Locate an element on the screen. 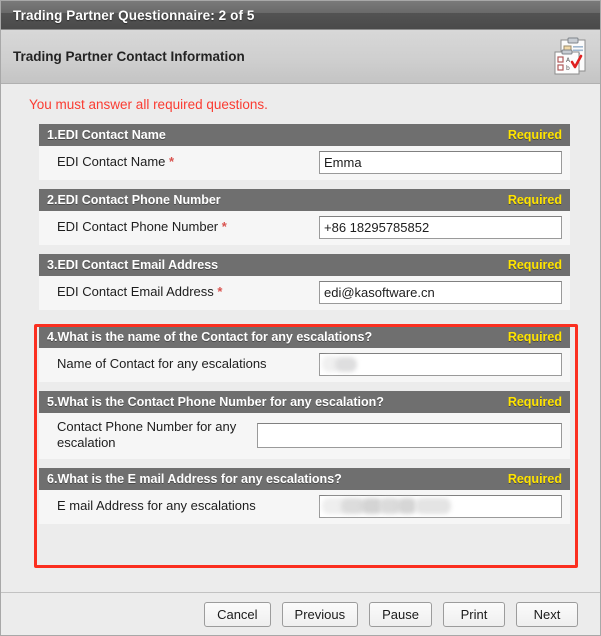 The width and height of the screenshot is (601, 636). next-button: Next is located at coordinates (547, 614).